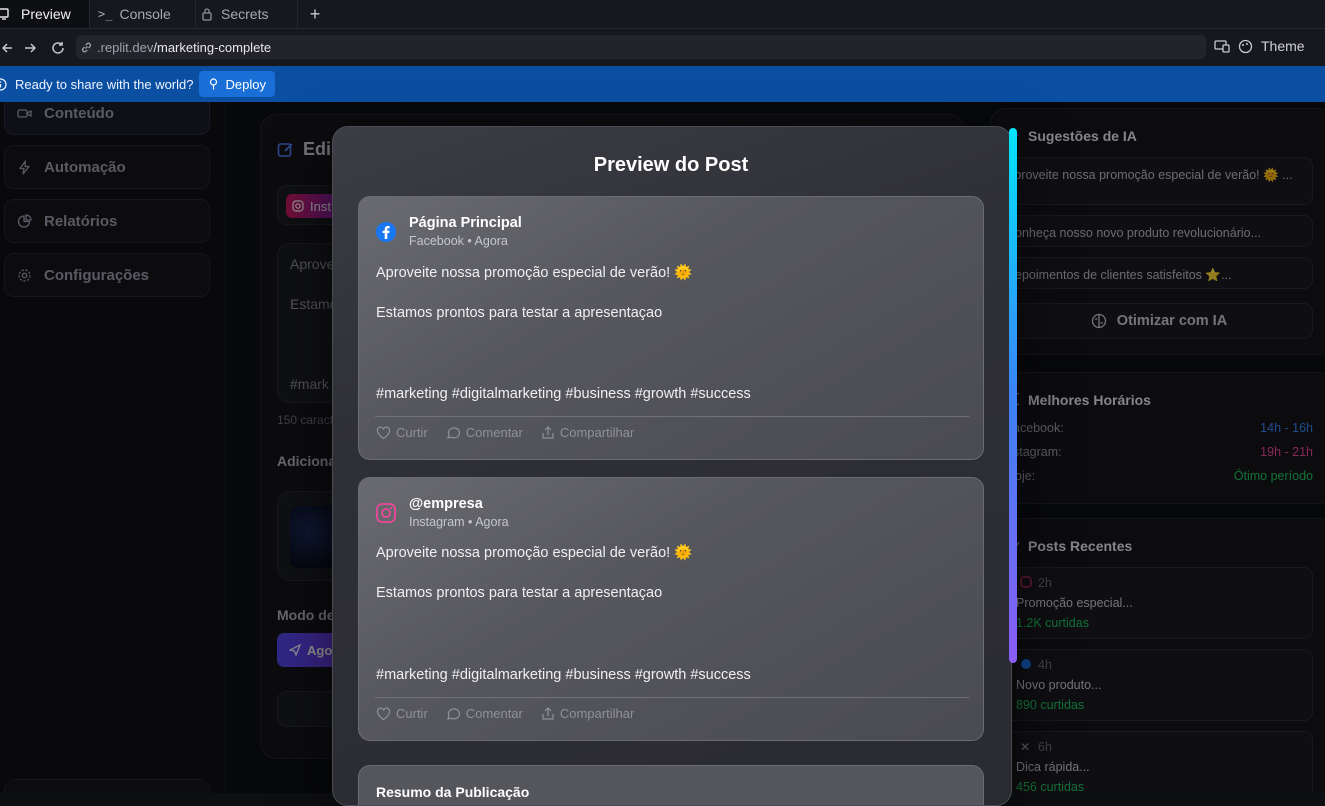  What do you see at coordinates (1259, 46) in the screenshot?
I see `theme-toggle: Theme` at bounding box center [1259, 46].